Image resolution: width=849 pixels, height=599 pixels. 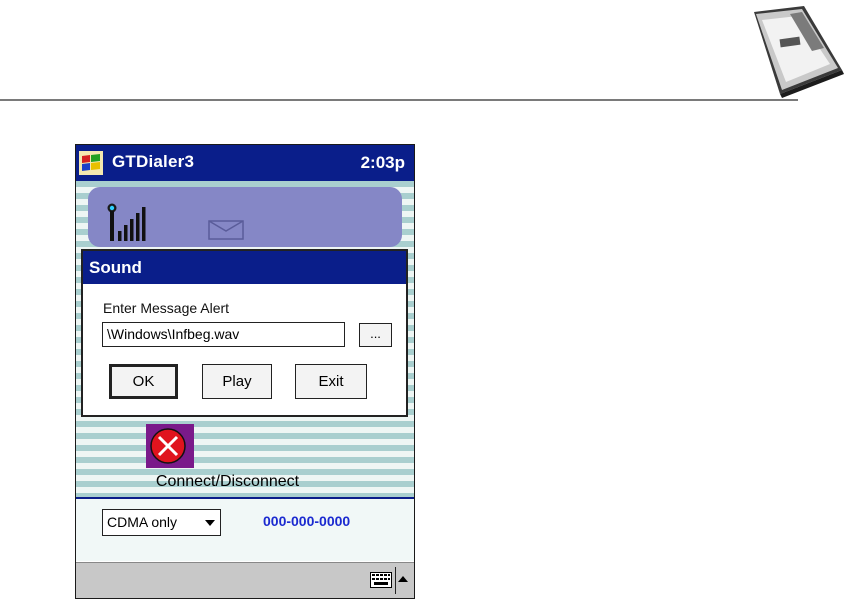 I want to click on envelope-icon, so click(x=226, y=230).